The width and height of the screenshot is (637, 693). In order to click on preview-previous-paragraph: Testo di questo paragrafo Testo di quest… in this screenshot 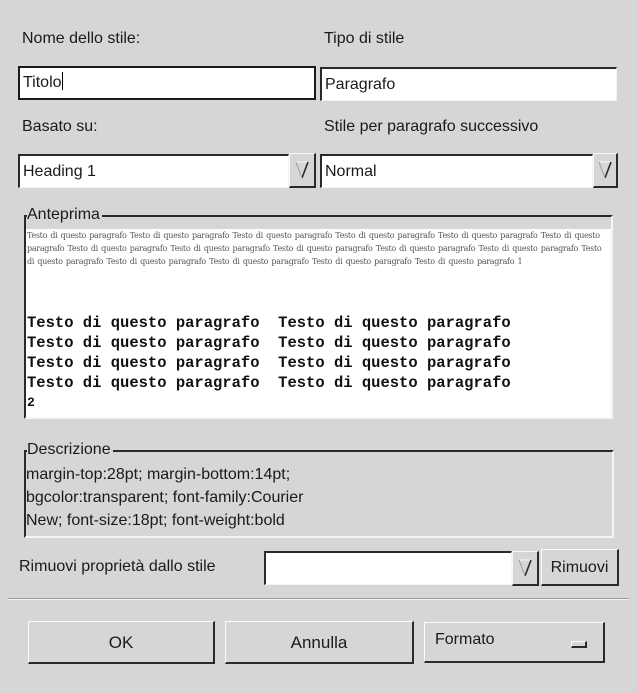, I will do `click(314, 248)`.